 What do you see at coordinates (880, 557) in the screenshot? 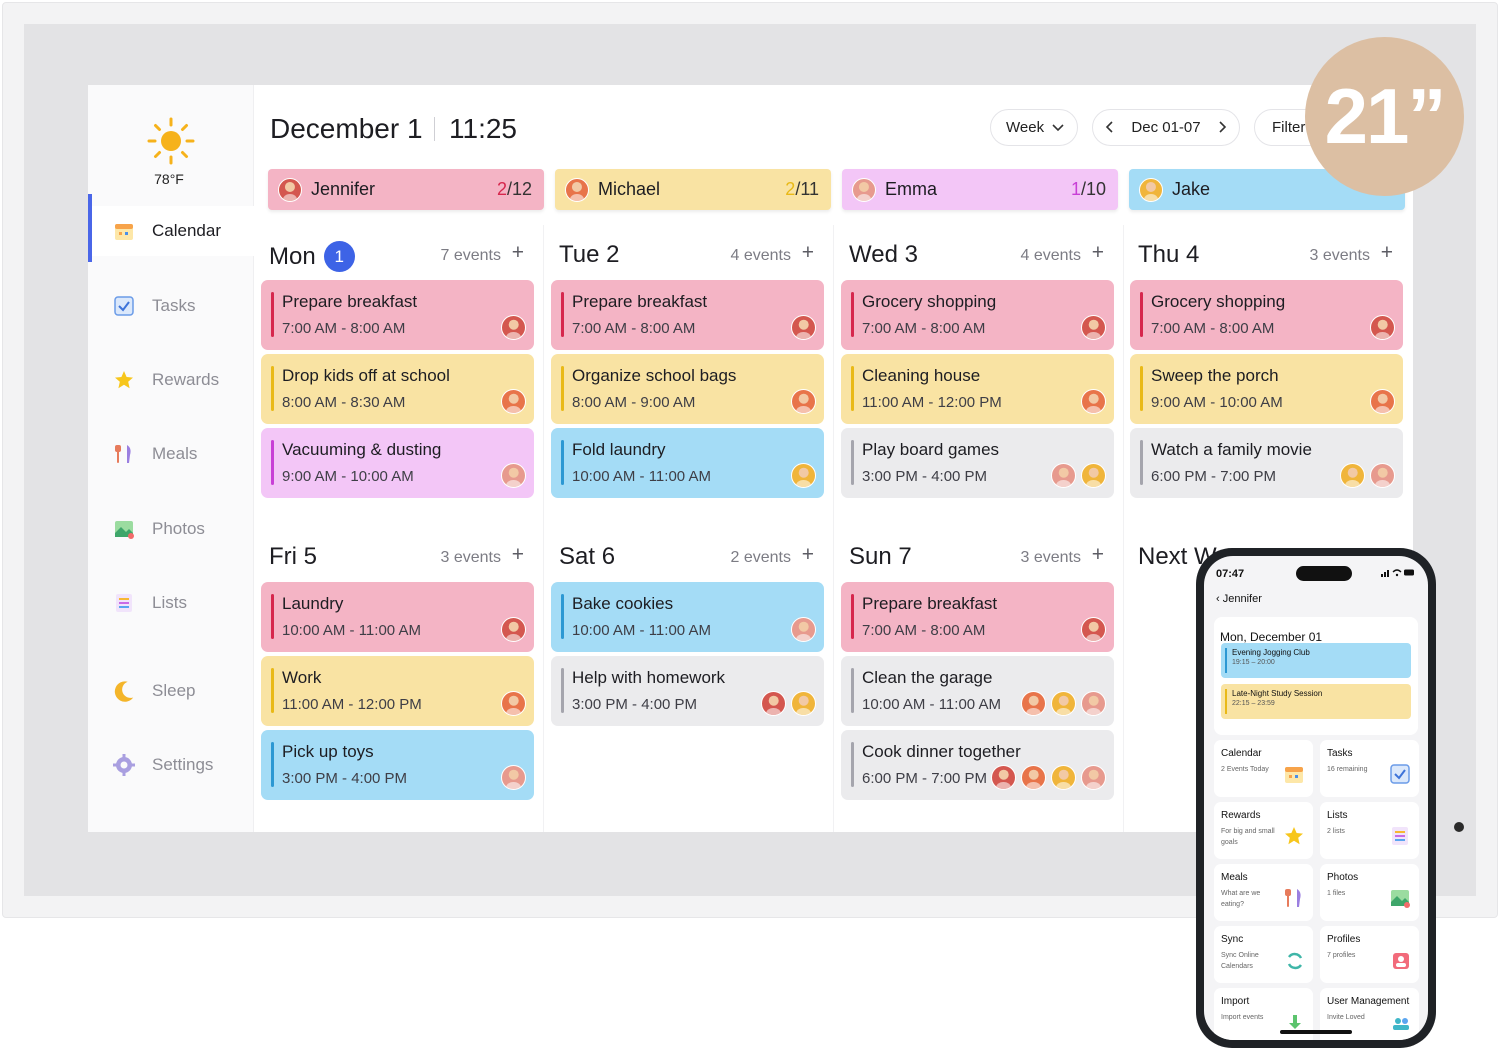
I see `day-title: Sun 7` at bounding box center [880, 557].